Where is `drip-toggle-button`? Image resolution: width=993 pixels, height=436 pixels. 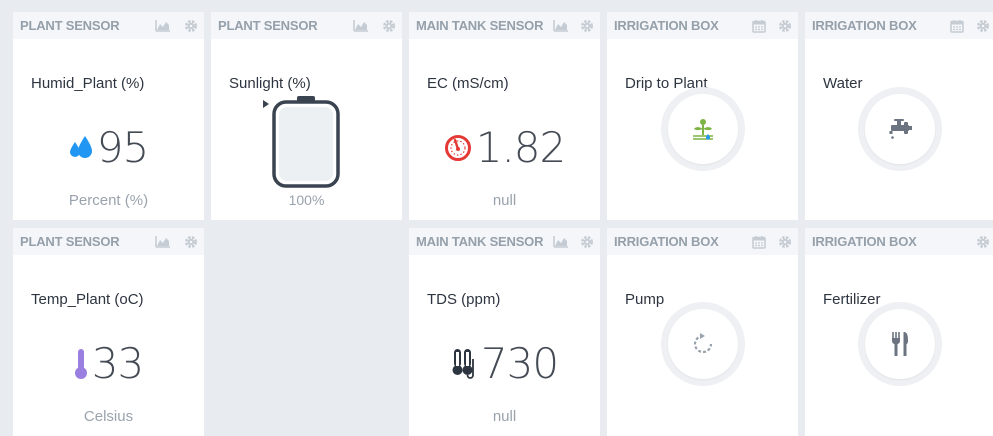
drip-toggle-button is located at coordinates (703, 129).